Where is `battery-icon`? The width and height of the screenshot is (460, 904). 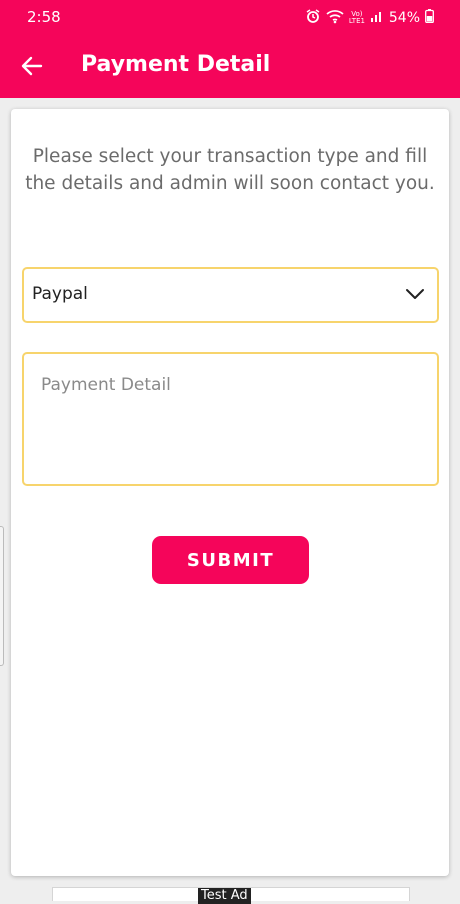 battery-icon is located at coordinates (429, 18).